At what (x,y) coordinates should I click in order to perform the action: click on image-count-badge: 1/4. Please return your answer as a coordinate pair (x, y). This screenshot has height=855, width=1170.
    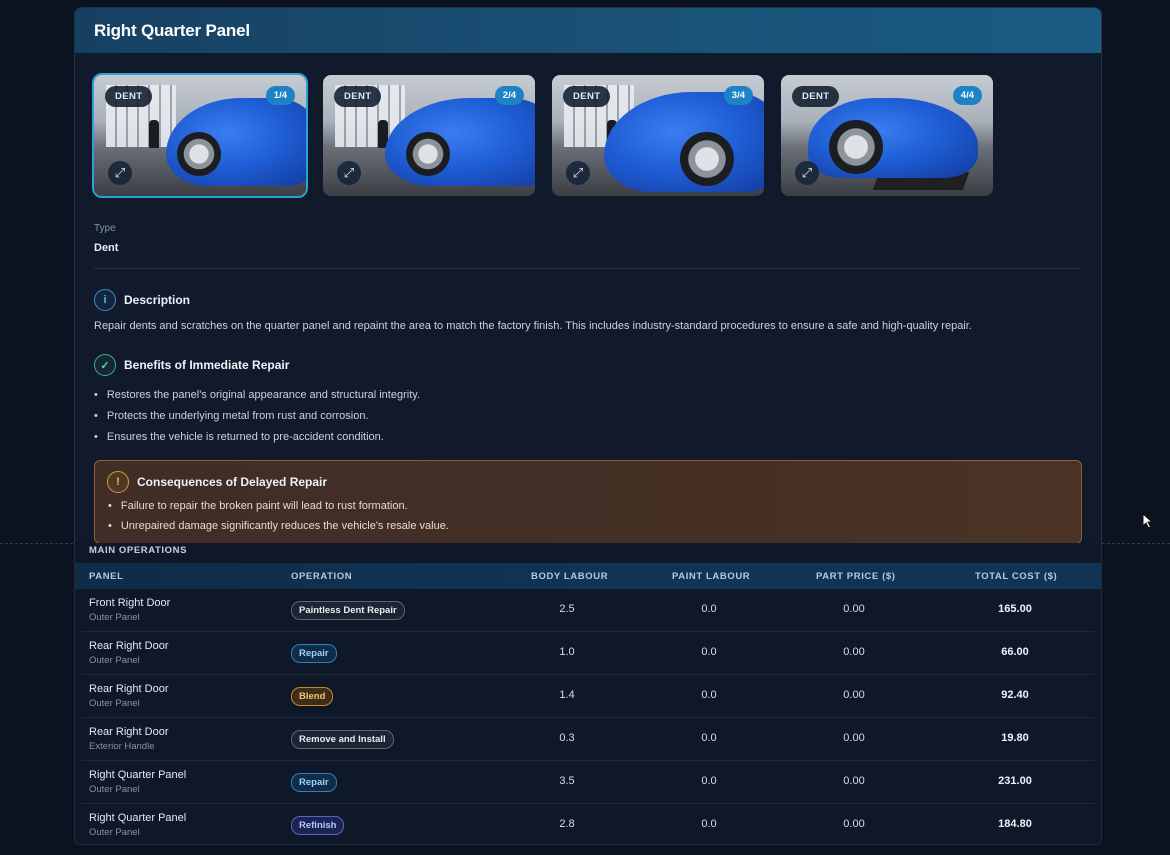
    Looking at the image, I should click on (280, 95).